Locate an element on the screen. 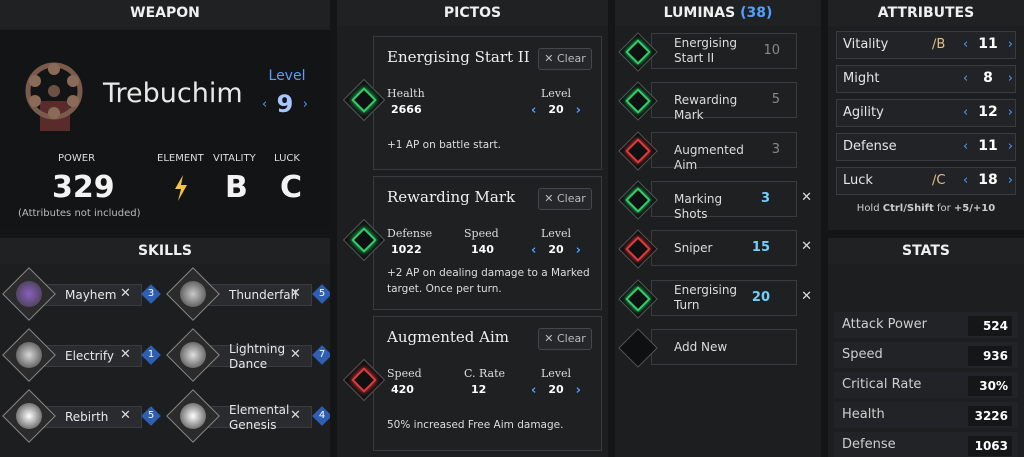 The image size is (1024, 457). attribute-row: Defense ‹ 11 › is located at coordinates (926, 147).